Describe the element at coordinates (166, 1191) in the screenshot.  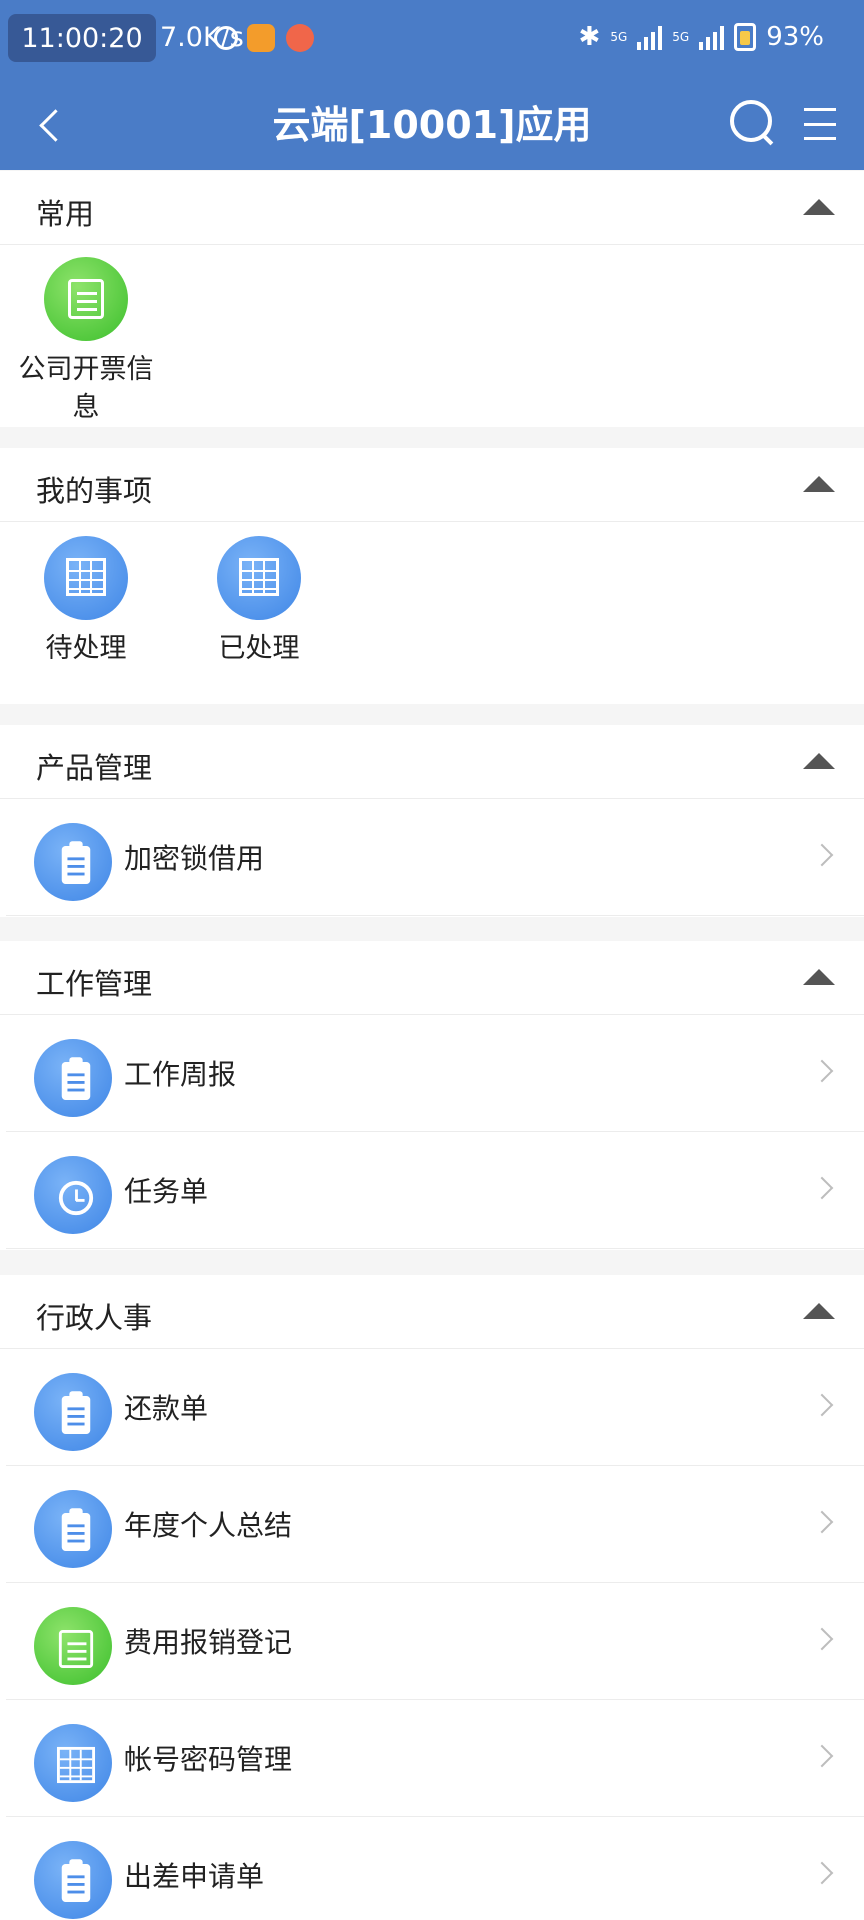
I see `list-item-label: 任务单` at that location.